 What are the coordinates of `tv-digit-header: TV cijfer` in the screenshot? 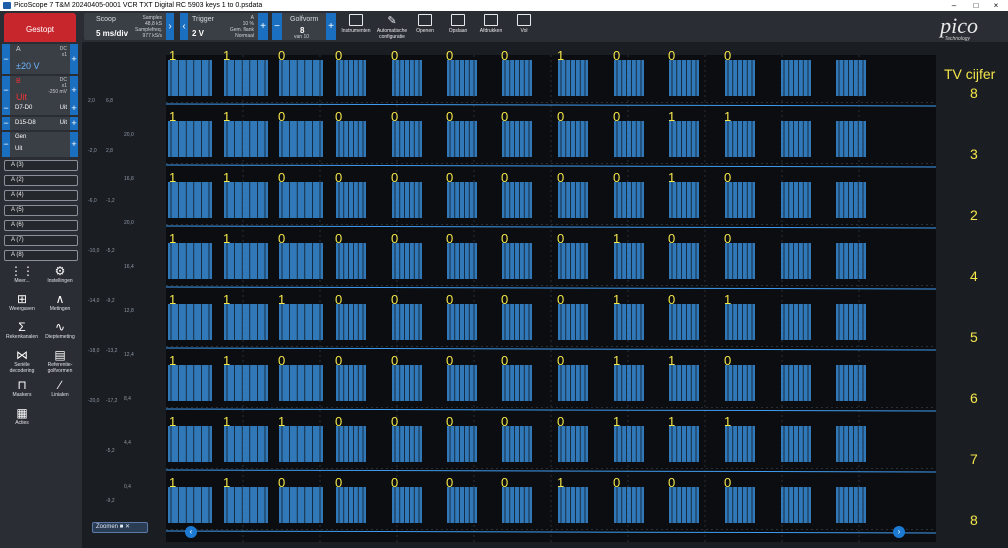 It's located at (970, 74).